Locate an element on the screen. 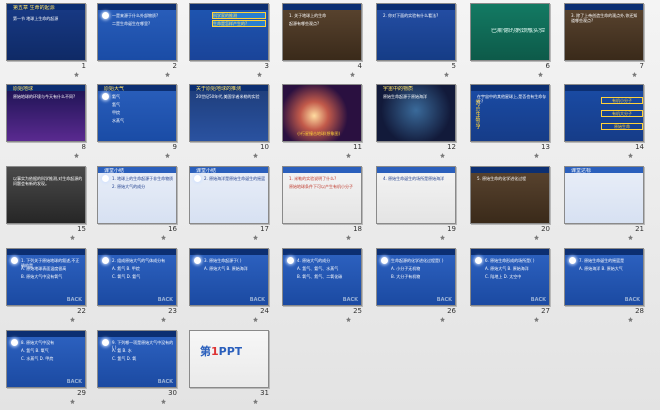 The height and width of the screenshot is (410, 660). slide-number: 22 is located at coordinates (81, 311).